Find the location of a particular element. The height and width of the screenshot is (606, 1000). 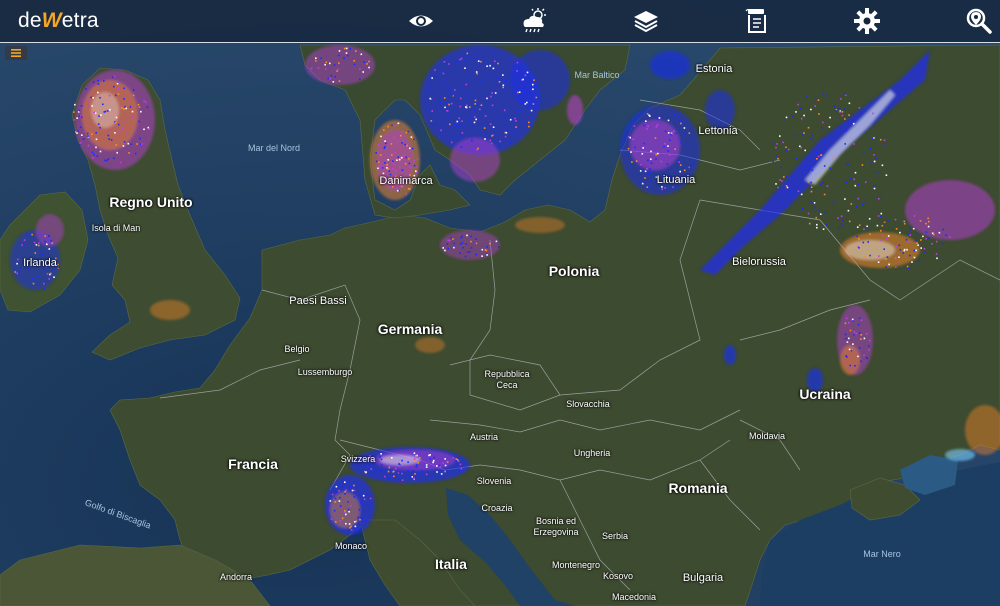

view-button is located at coordinates (421, 21).